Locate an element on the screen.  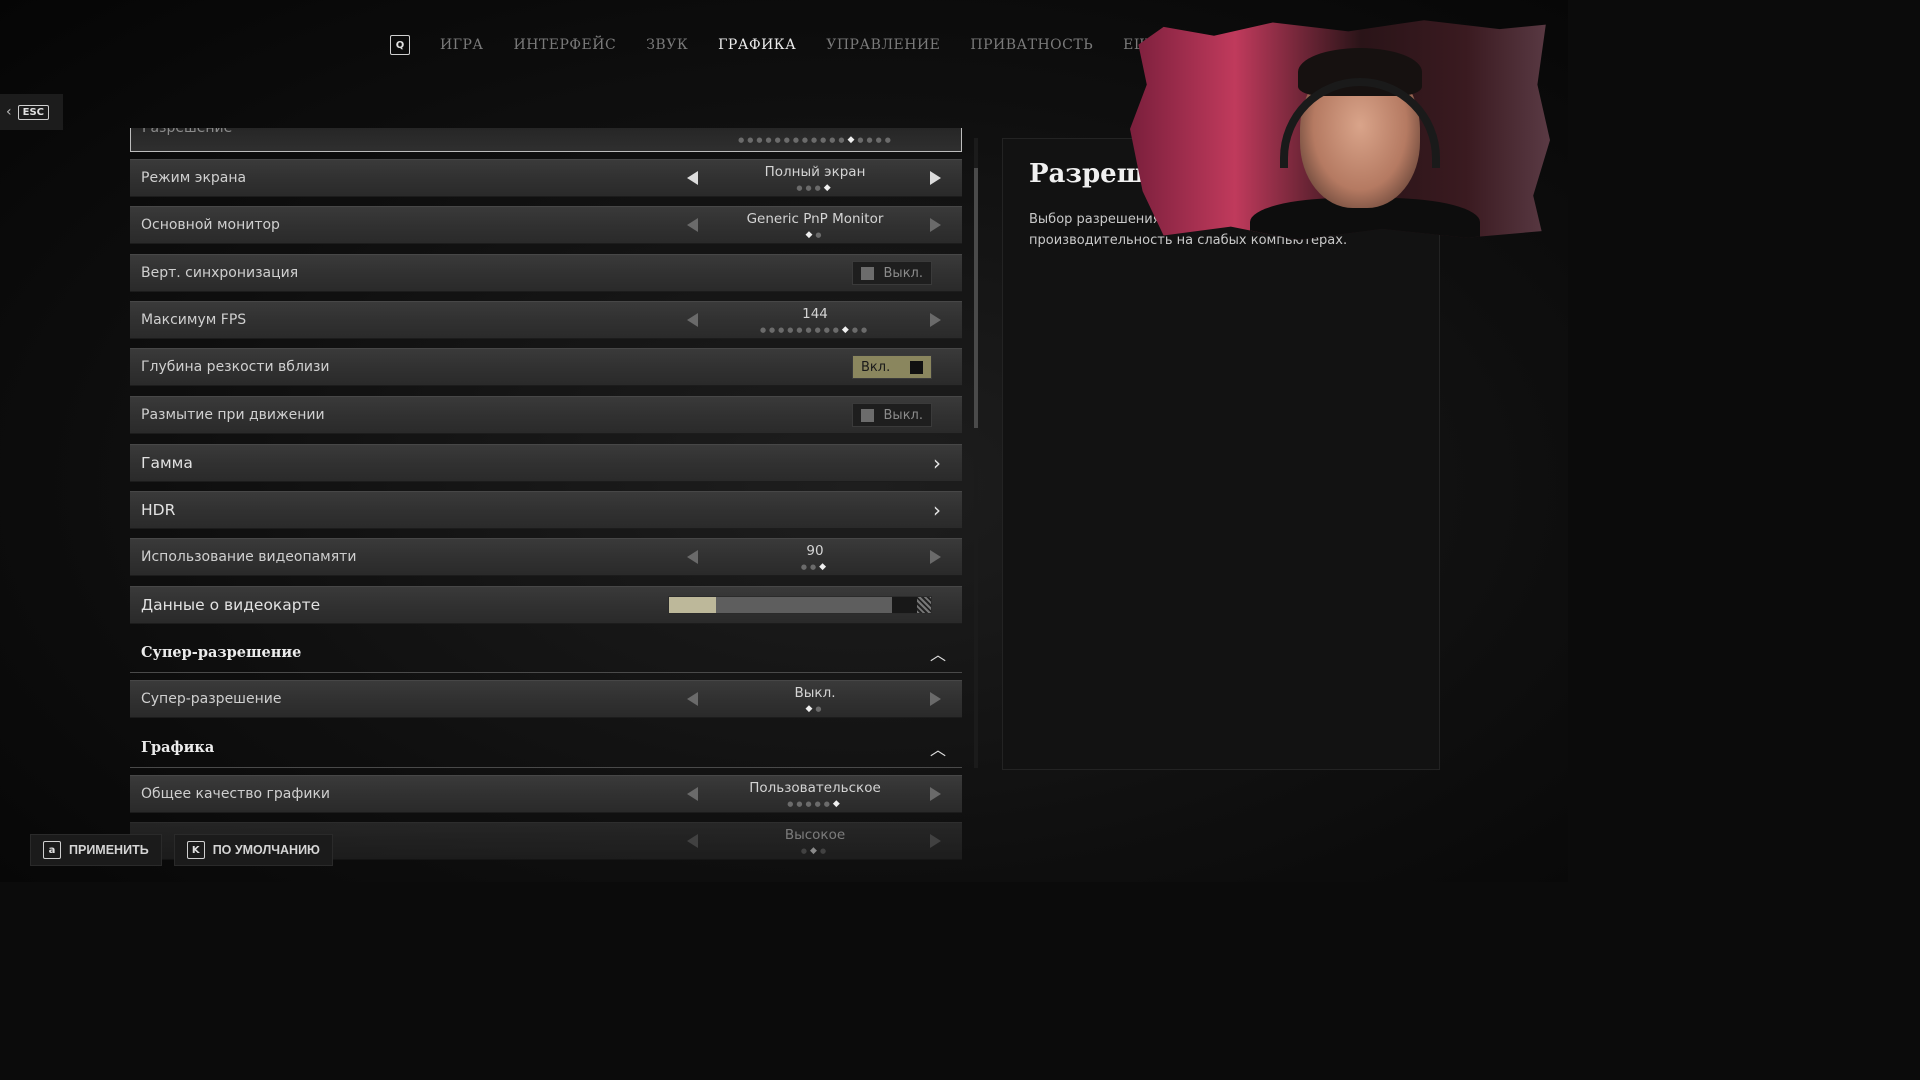
setting-label: Данные о видеокарте is located at coordinates (231, 605).